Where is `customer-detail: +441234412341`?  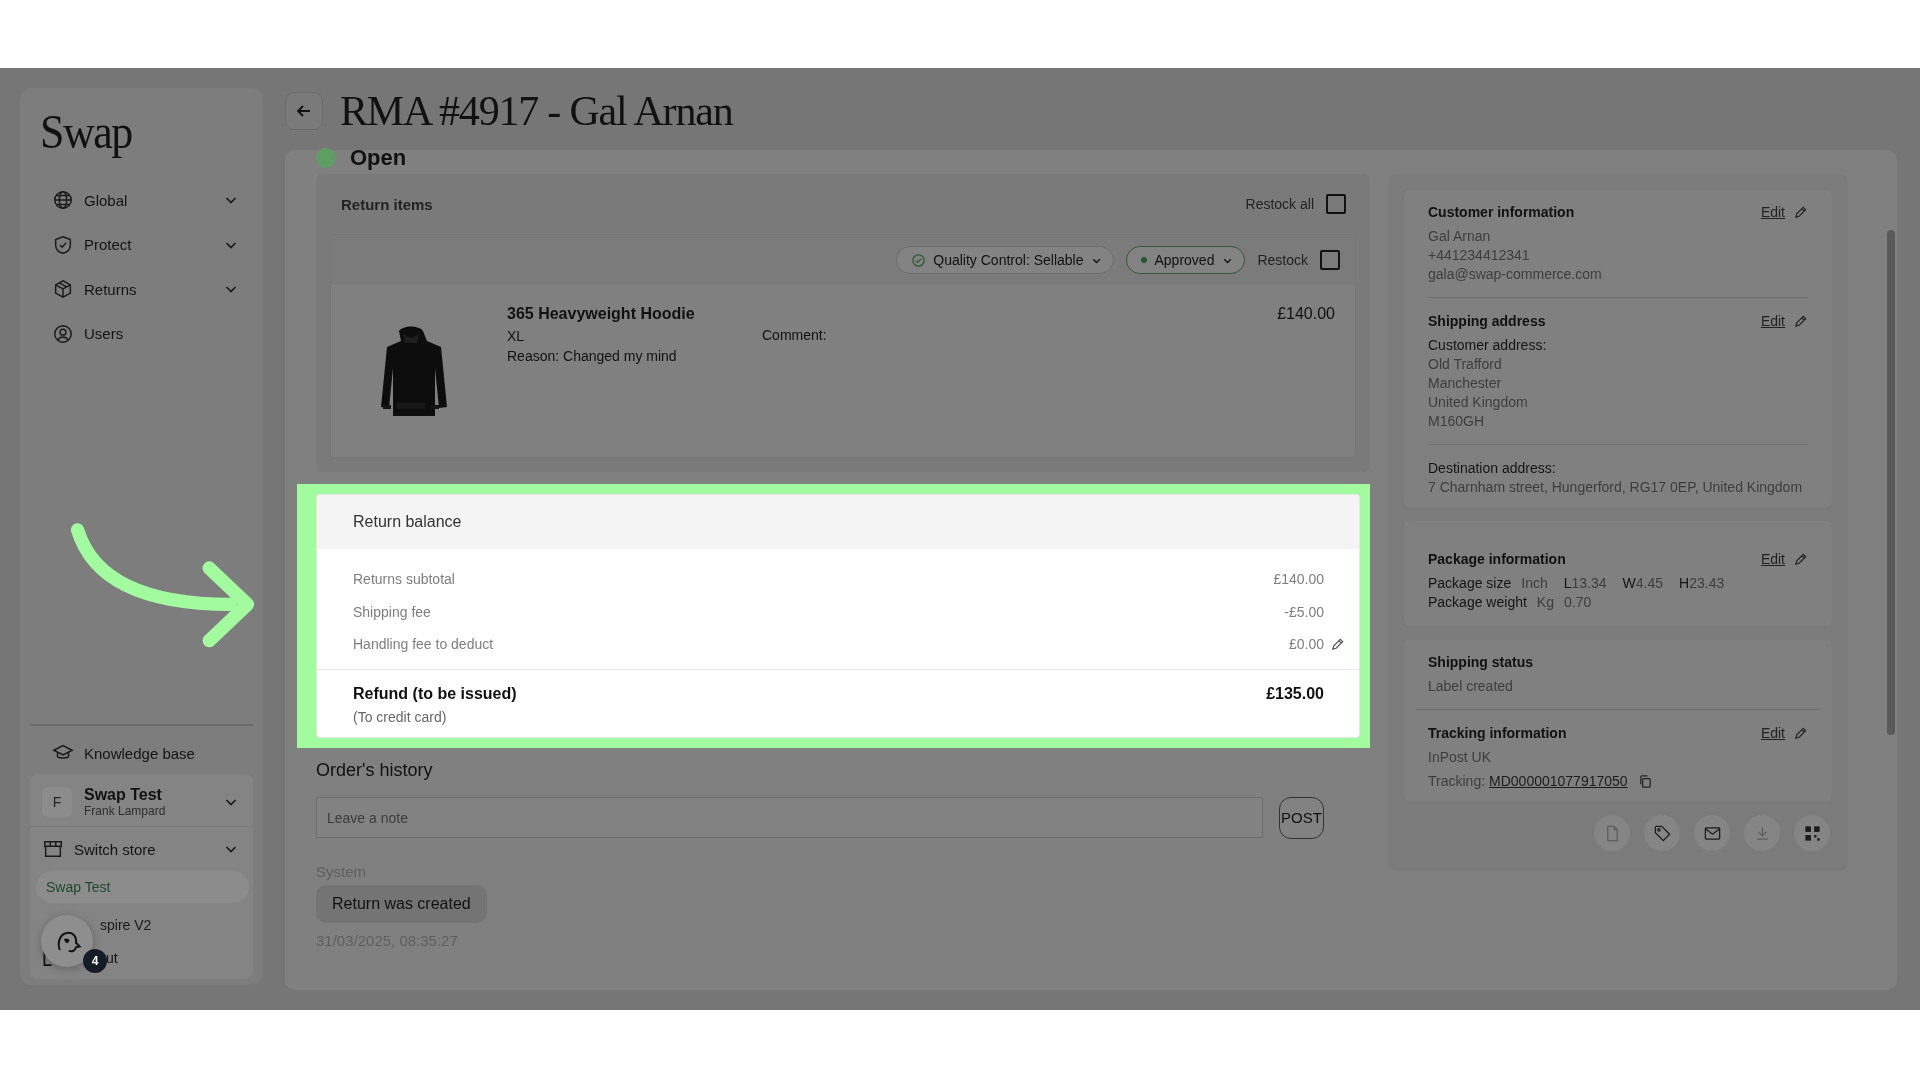 customer-detail: +441234412341 is located at coordinates (1479, 255).